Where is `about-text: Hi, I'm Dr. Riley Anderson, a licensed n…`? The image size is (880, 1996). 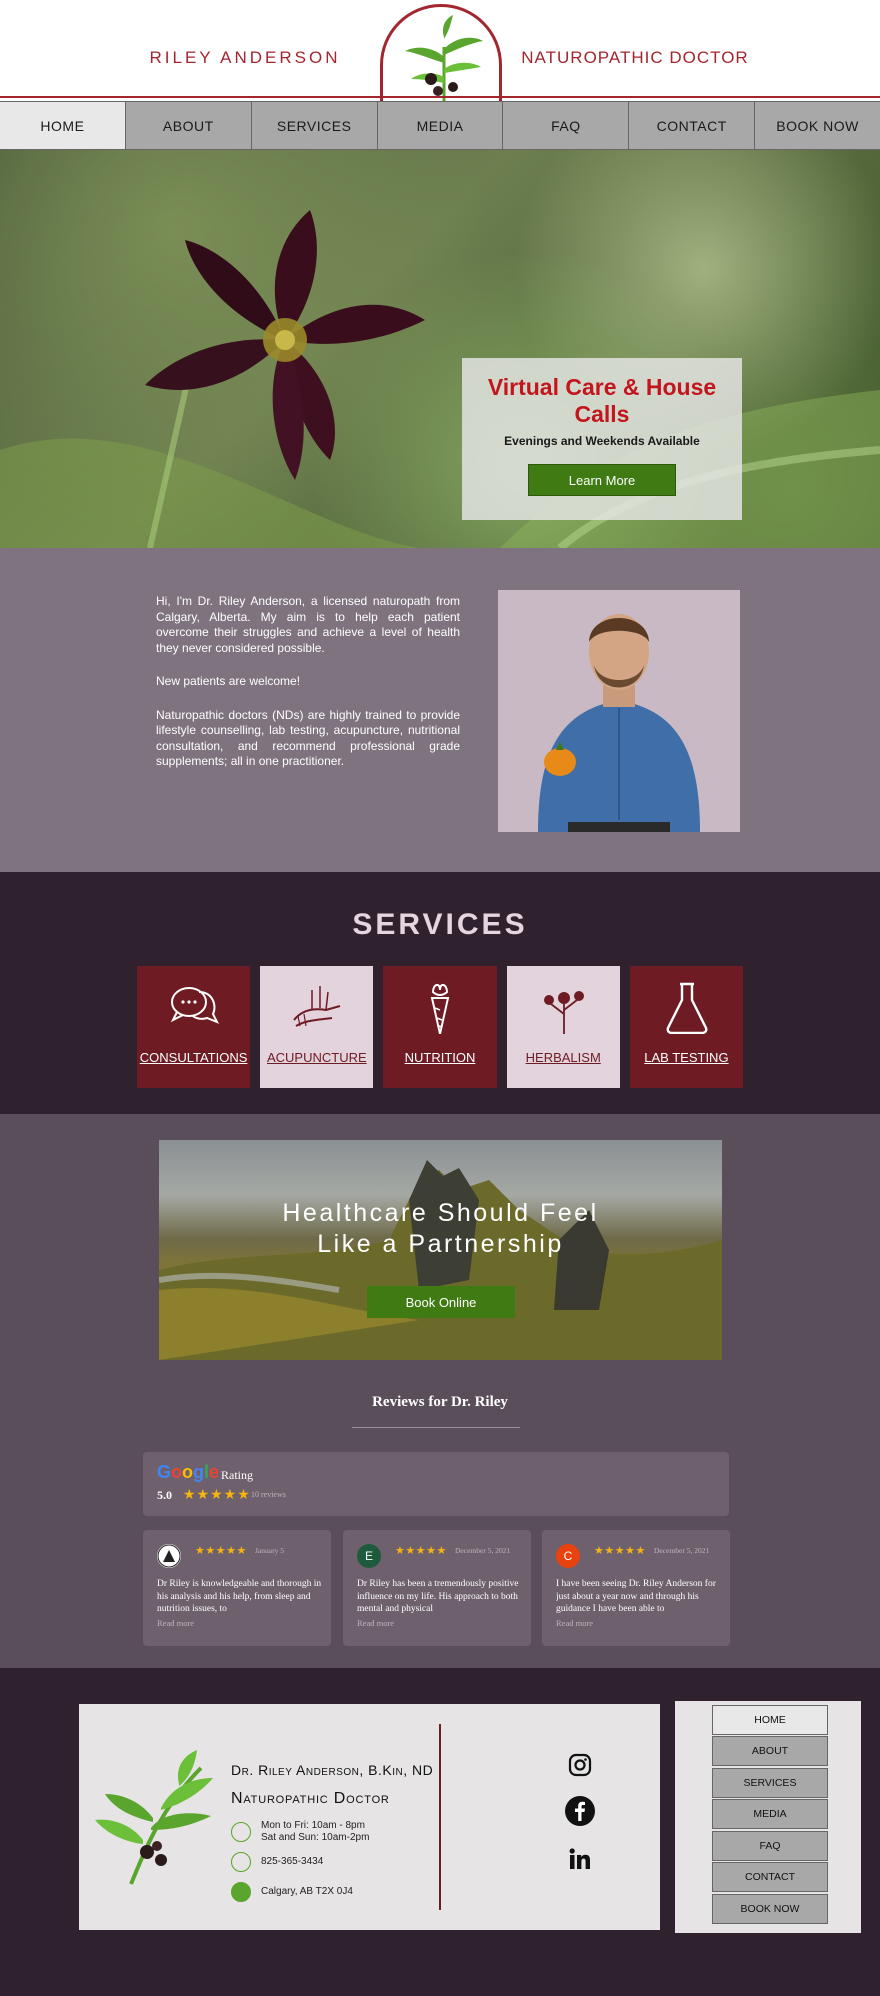
about-text: Hi, I'm Dr. Riley Anderson, a licensed n… is located at coordinates (308, 691).